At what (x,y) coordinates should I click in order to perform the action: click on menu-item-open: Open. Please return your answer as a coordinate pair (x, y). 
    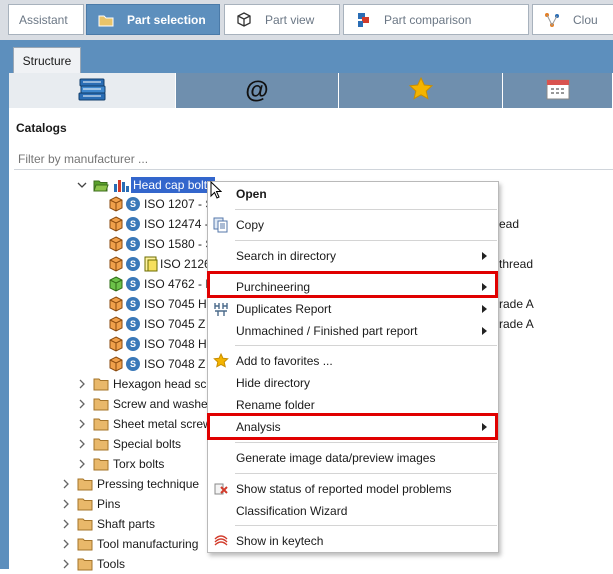
    Looking at the image, I should click on (353, 194).